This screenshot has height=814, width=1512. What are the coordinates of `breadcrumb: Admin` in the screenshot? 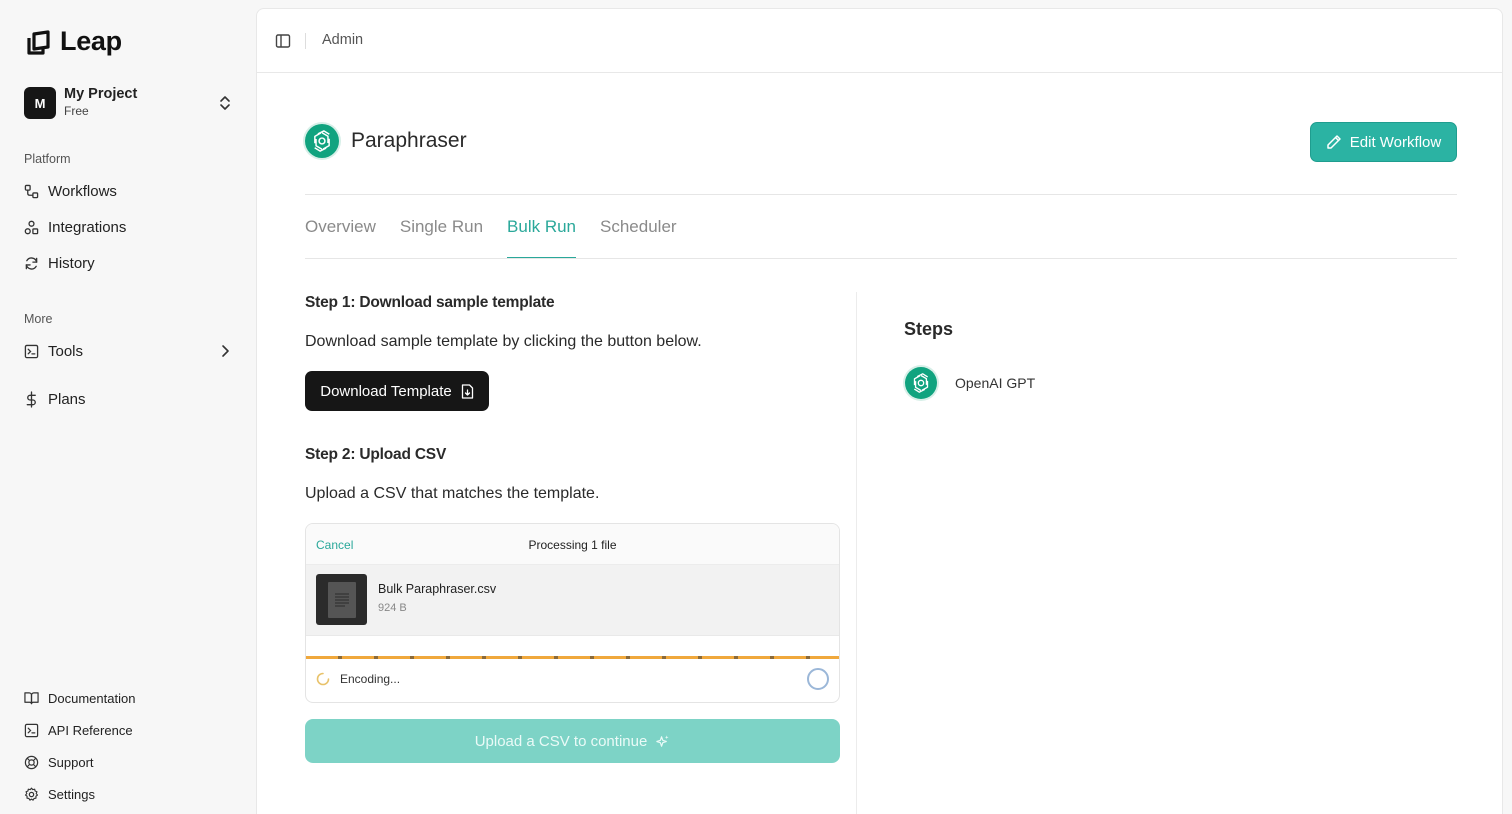 It's located at (342, 40).